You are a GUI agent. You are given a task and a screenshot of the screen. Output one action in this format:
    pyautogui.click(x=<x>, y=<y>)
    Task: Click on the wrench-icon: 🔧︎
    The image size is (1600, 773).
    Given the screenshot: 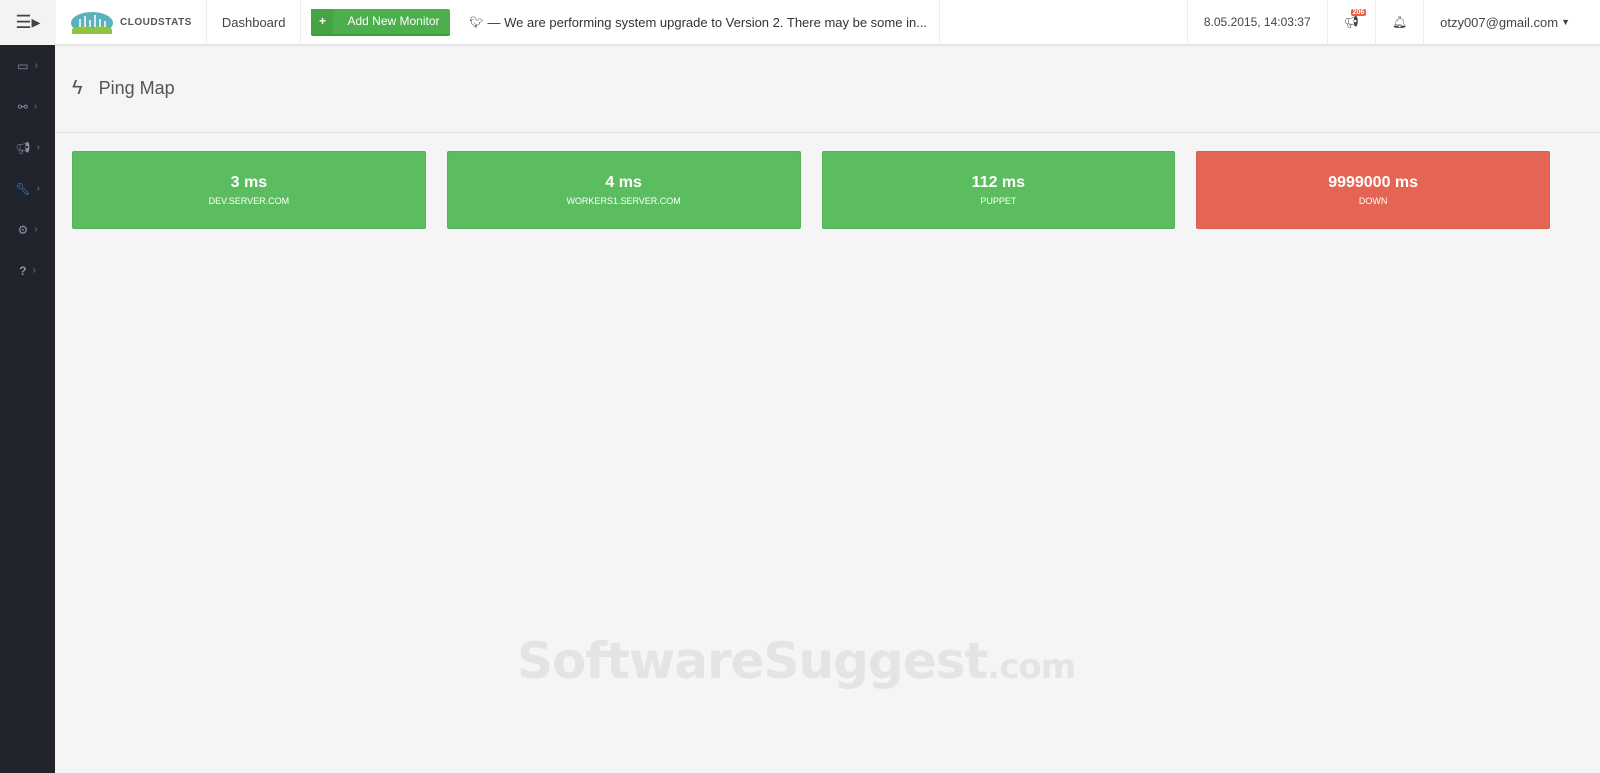 What is the action you would take?
    pyautogui.click(x=23, y=188)
    